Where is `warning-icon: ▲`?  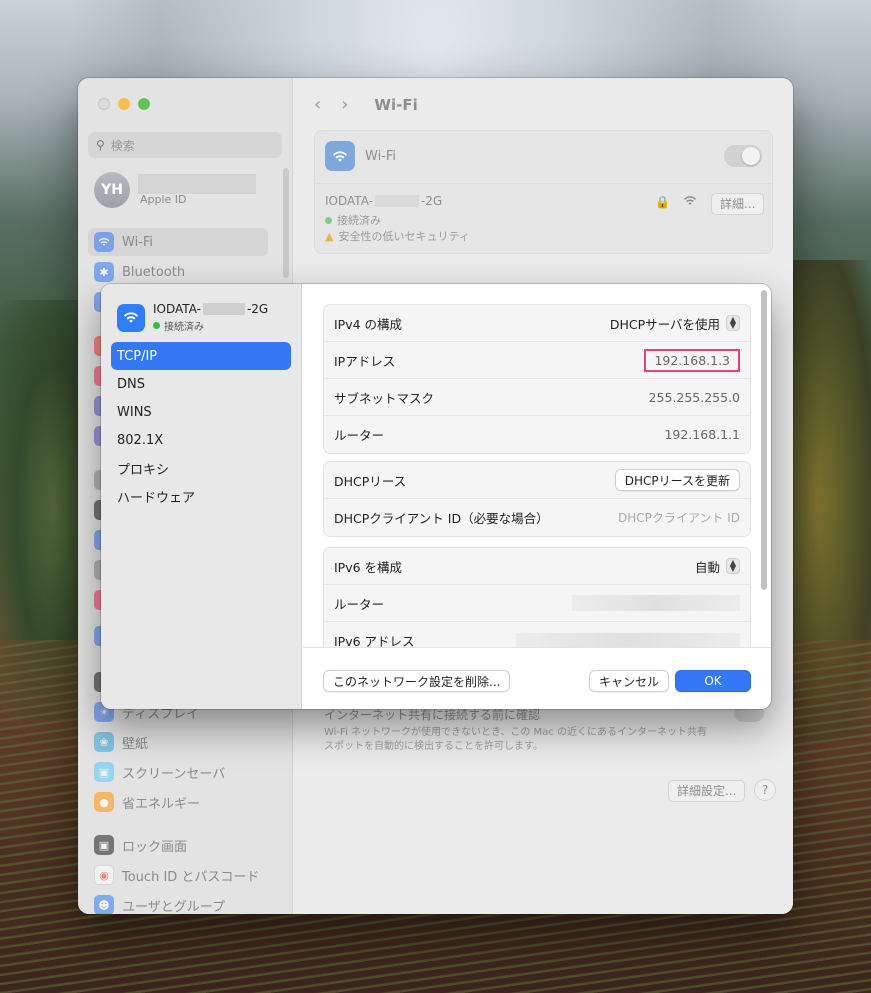
warning-icon: ▲ is located at coordinates (329, 236).